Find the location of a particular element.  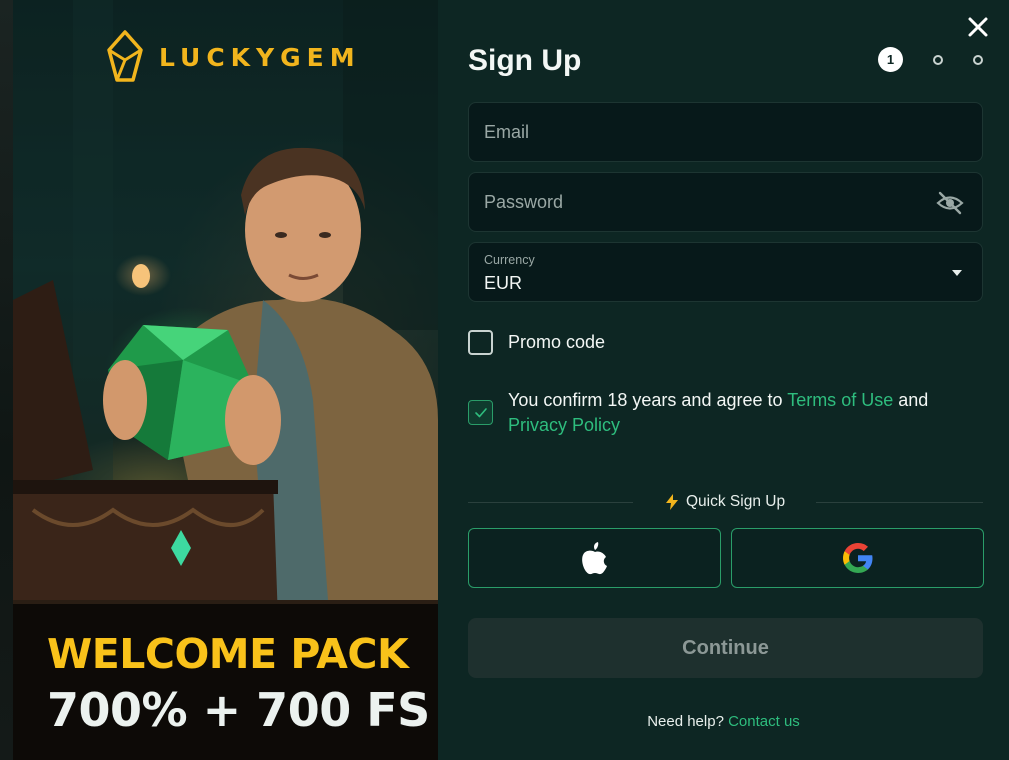

close-icon is located at coordinates (978, 27).